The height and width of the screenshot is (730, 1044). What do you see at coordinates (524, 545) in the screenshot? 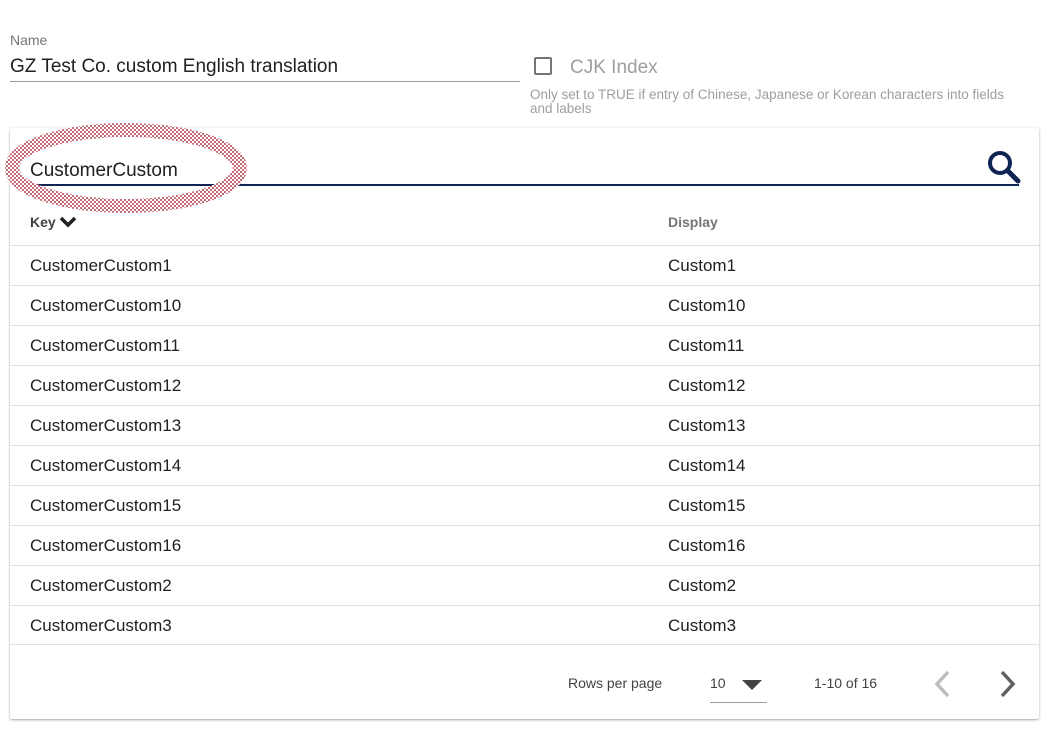
I see `table-row: CustomerCustom16 Custom16` at bounding box center [524, 545].